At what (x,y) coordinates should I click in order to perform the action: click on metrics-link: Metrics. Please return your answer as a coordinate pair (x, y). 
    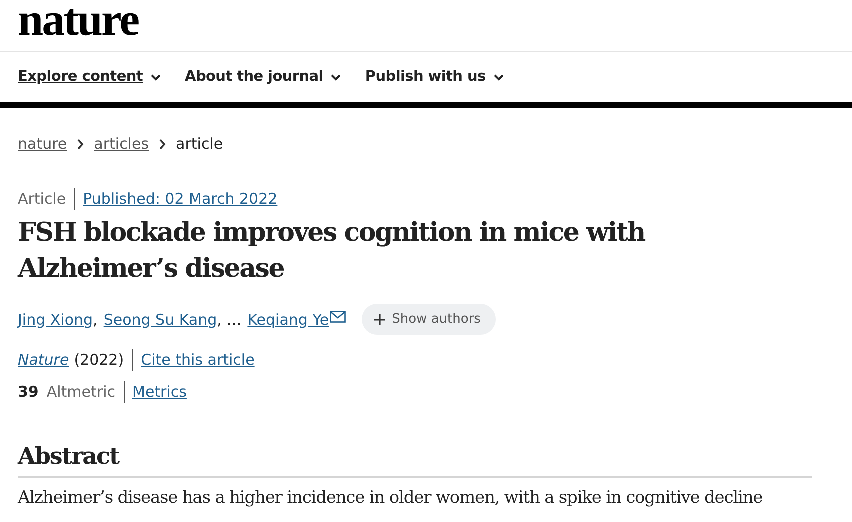
    Looking at the image, I should click on (159, 392).